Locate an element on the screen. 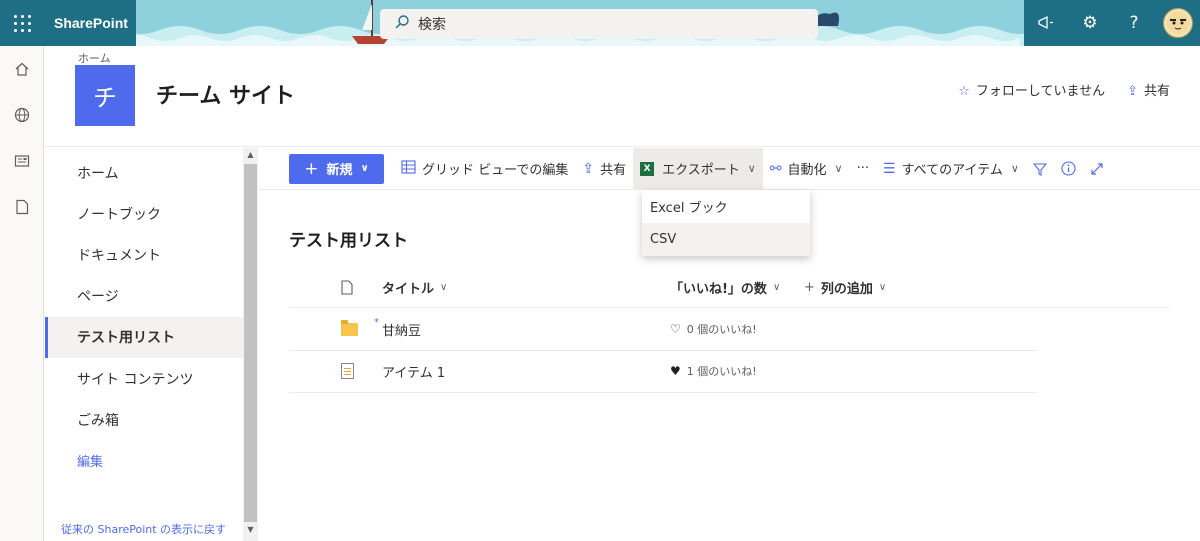 The height and width of the screenshot is (541, 1200). heart-outline-icon: ♡ is located at coordinates (675, 329).